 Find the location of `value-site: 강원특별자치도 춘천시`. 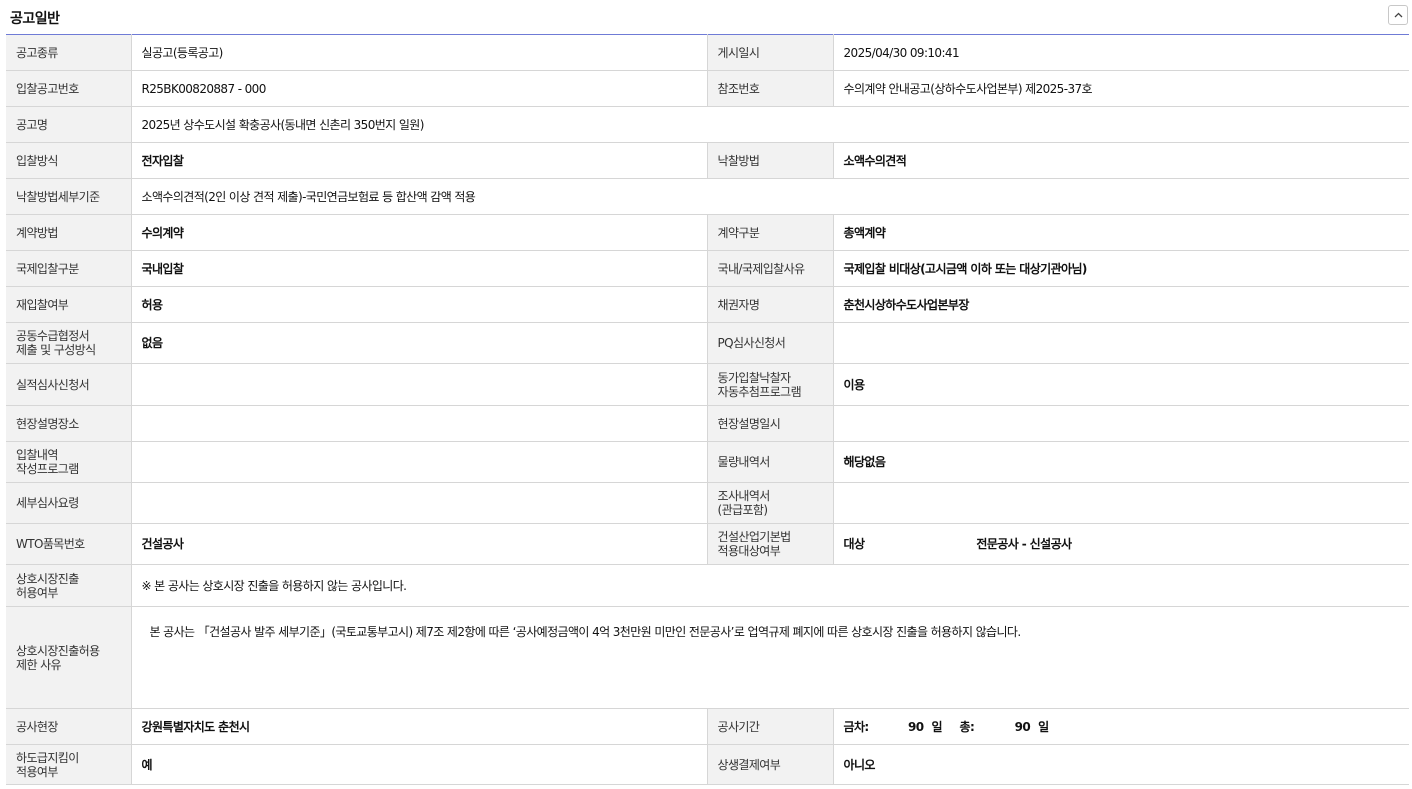

value-site: 강원특별자치도 춘천시 is located at coordinates (419, 726).